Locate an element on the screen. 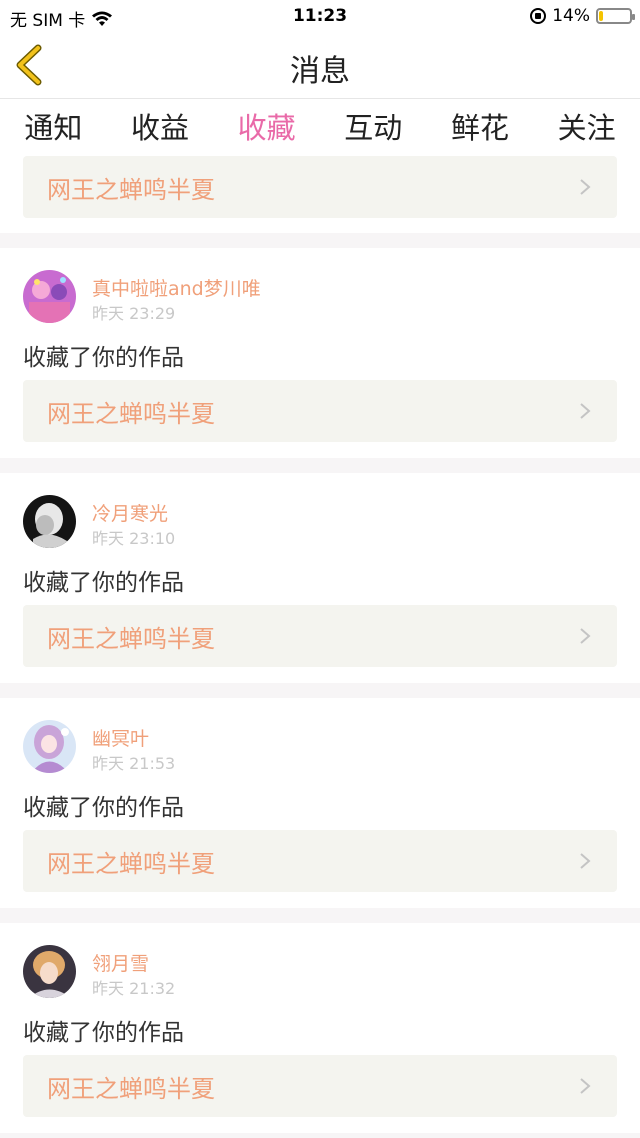 Image resolution: width=640 pixels, height=1138 pixels. tab-label: 互动 is located at coordinates (373, 128).